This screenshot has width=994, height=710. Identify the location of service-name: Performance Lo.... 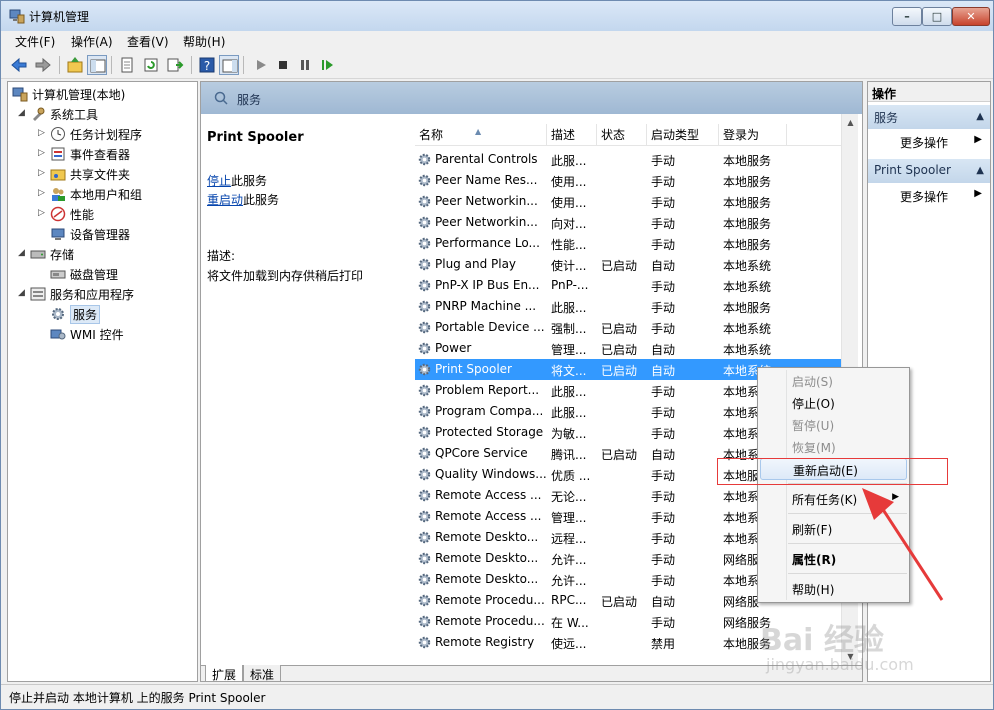
(487, 243).